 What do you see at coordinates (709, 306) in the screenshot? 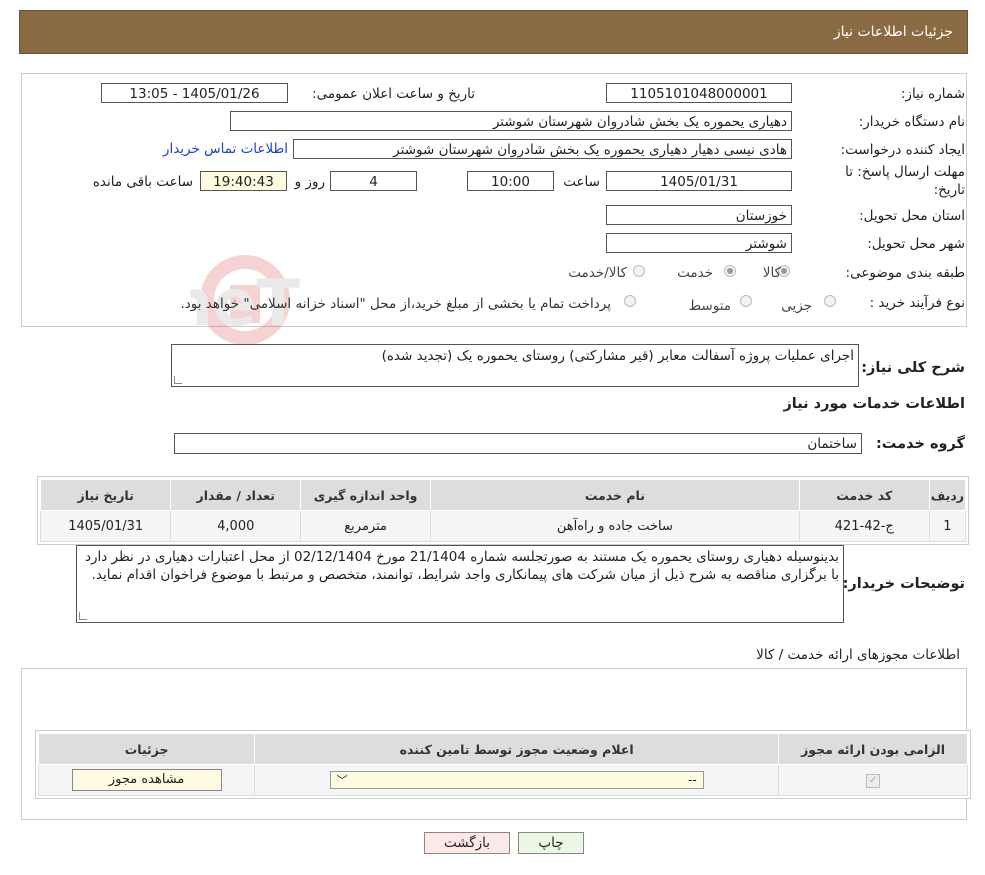
I see `process-option-medium: متوسط` at bounding box center [709, 306].